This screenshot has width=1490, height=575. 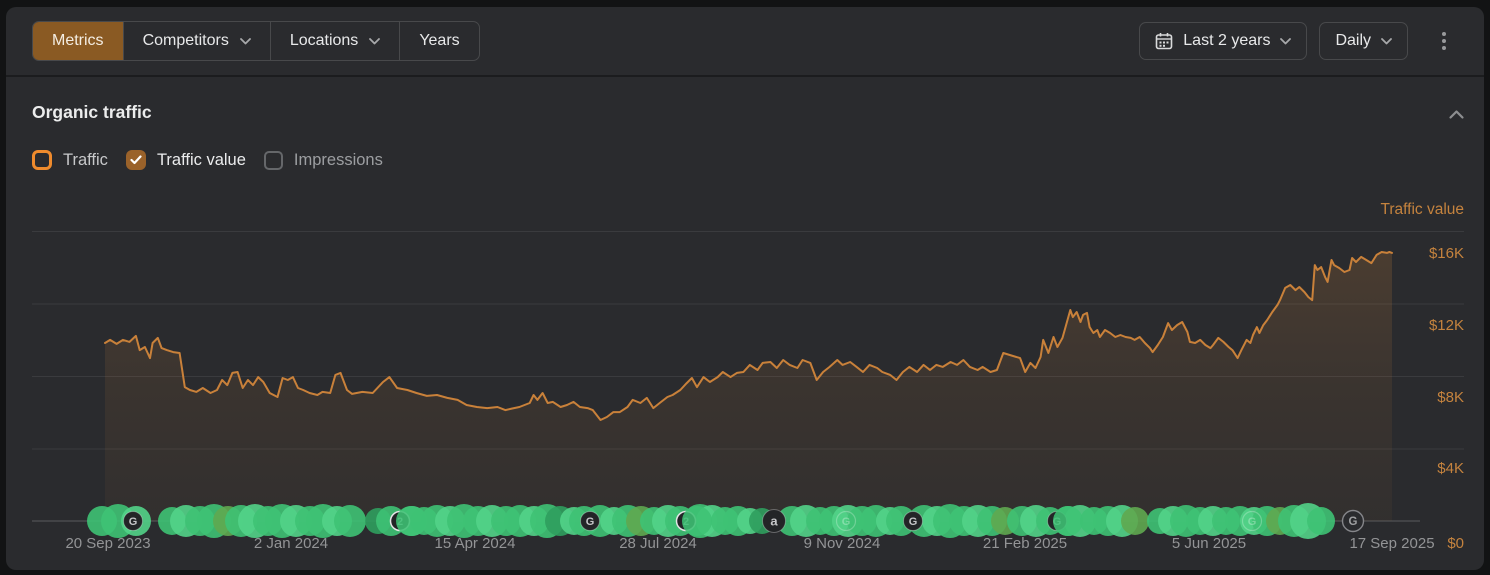 What do you see at coordinates (1444, 41) in the screenshot?
I see `kebab-menu-icon` at bounding box center [1444, 41].